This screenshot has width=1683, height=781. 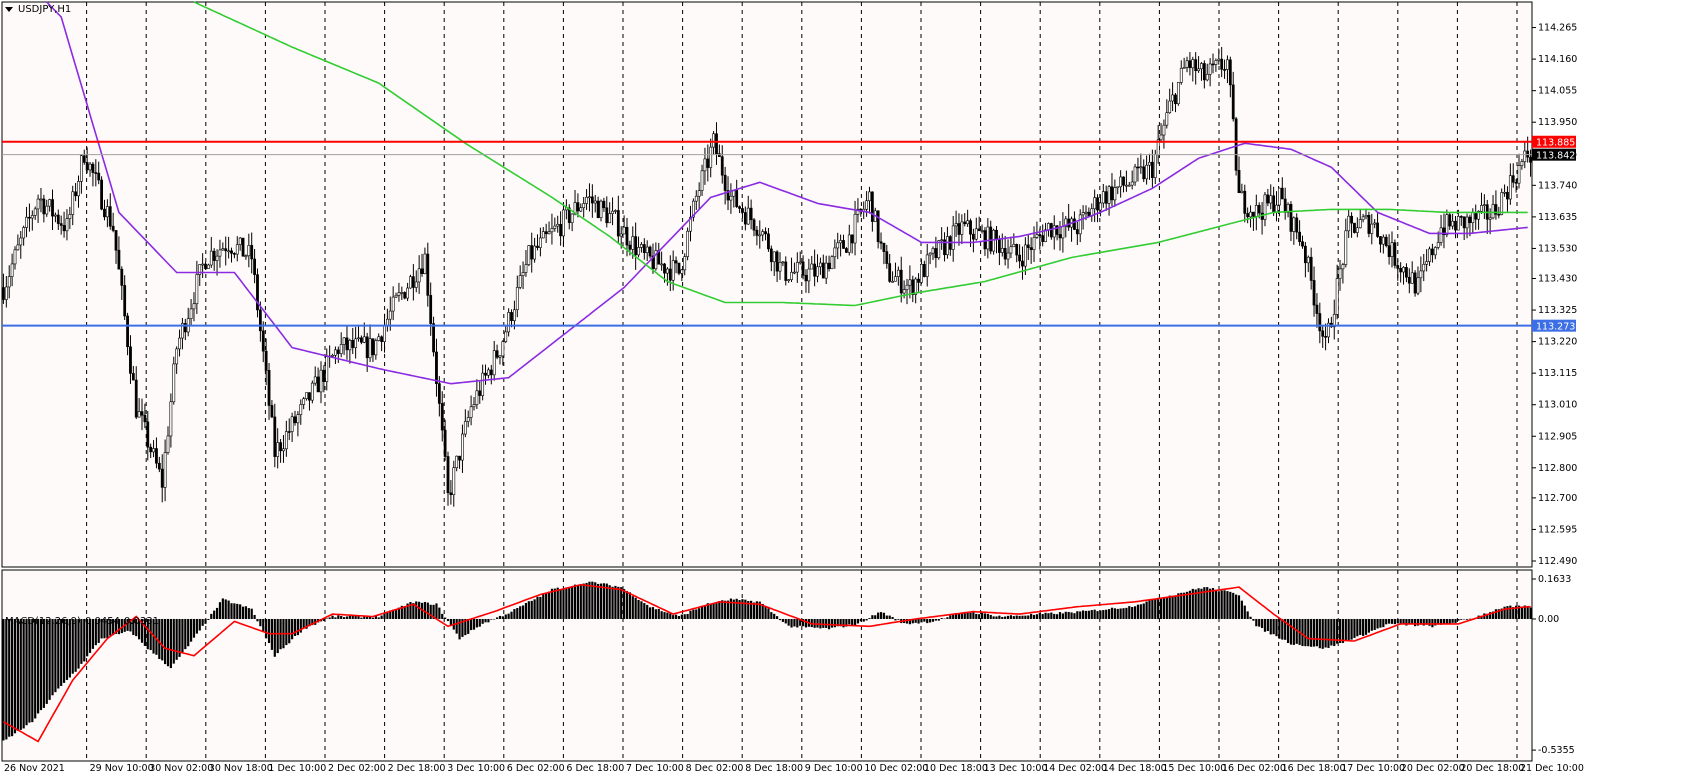 What do you see at coordinates (9, 9) in the screenshot?
I see `symbol-dropdown-icon` at bounding box center [9, 9].